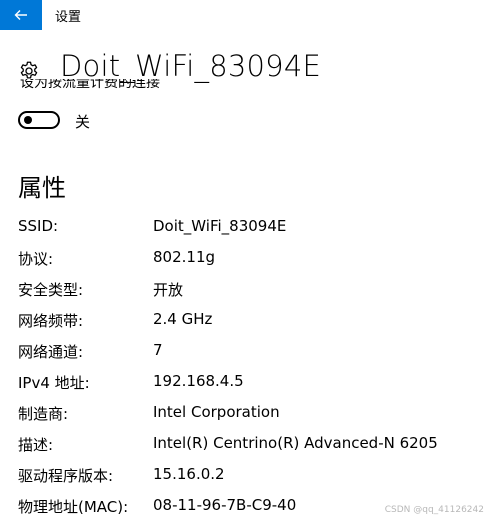  Describe the element at coordinates (216, 412) in the screenshot. I see `property-value: Intel Corporation` at that location.